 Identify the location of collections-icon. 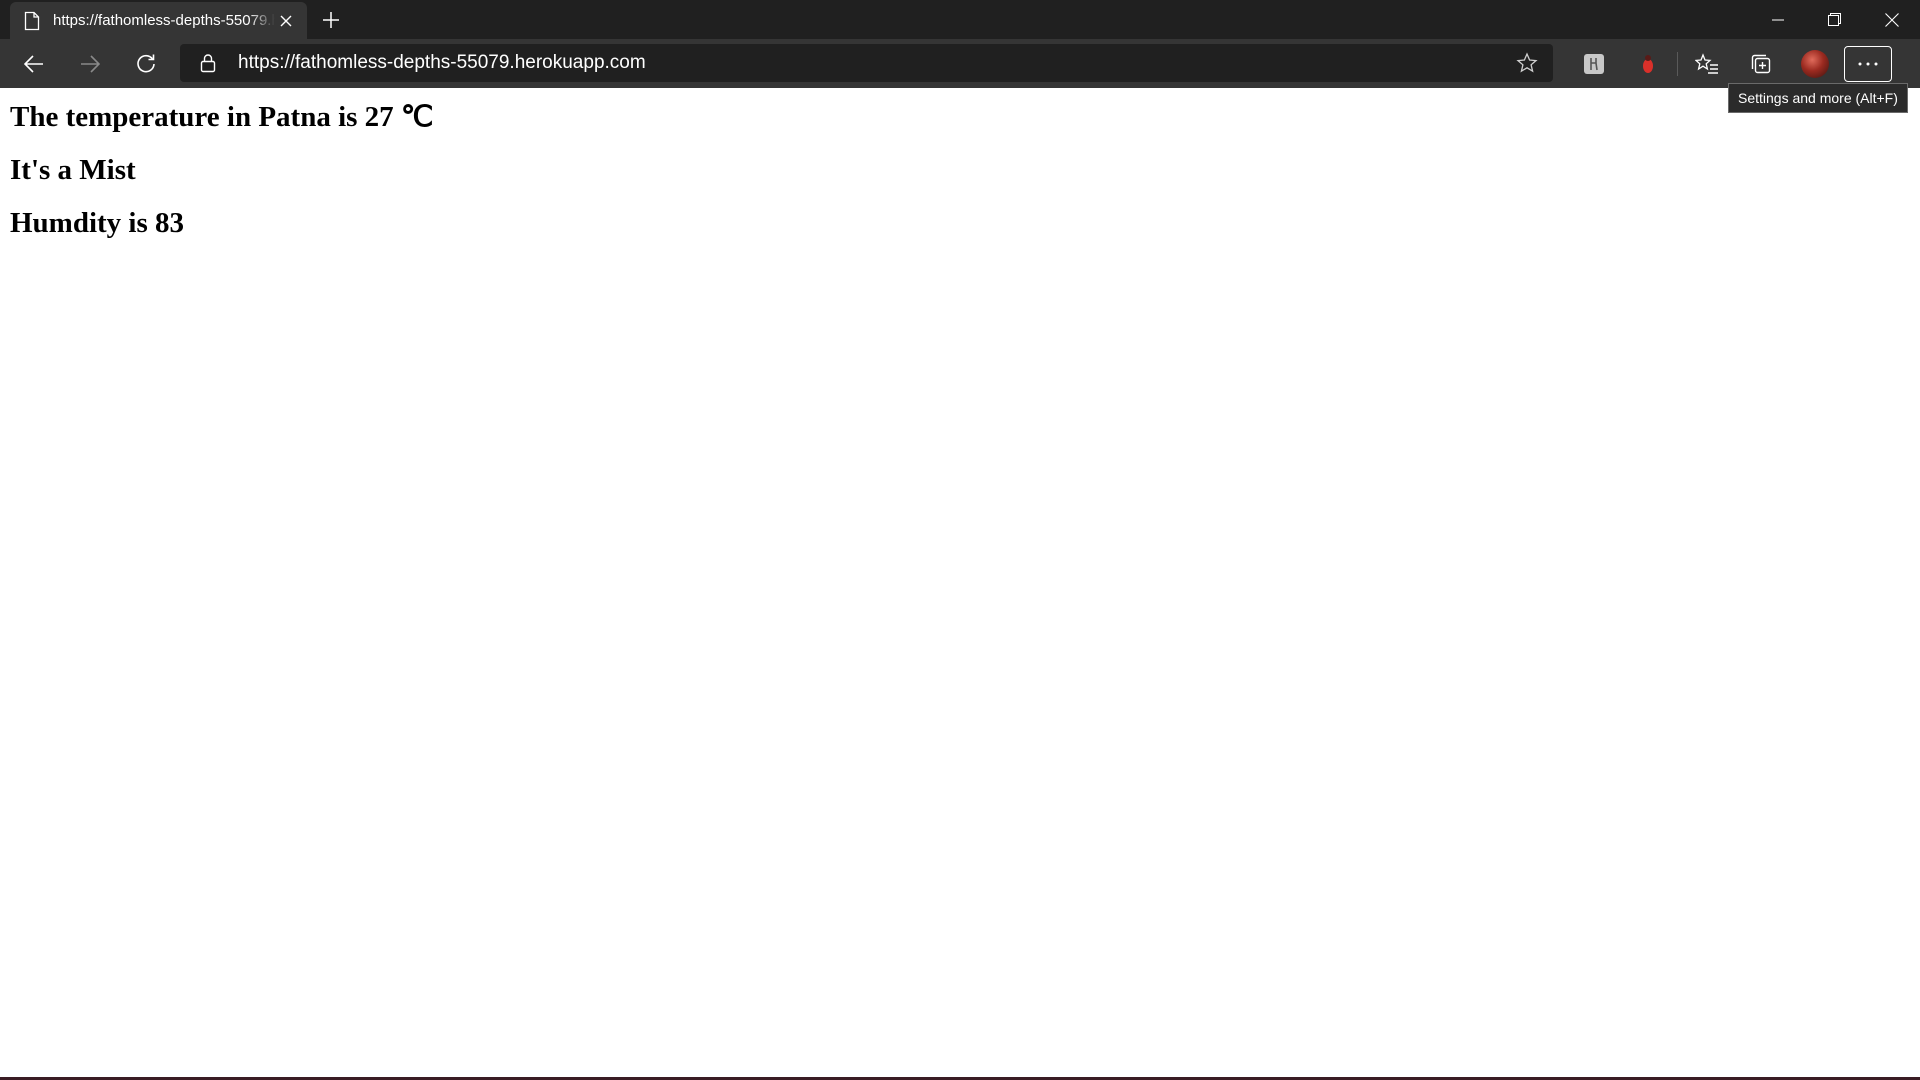
(1761, 64).